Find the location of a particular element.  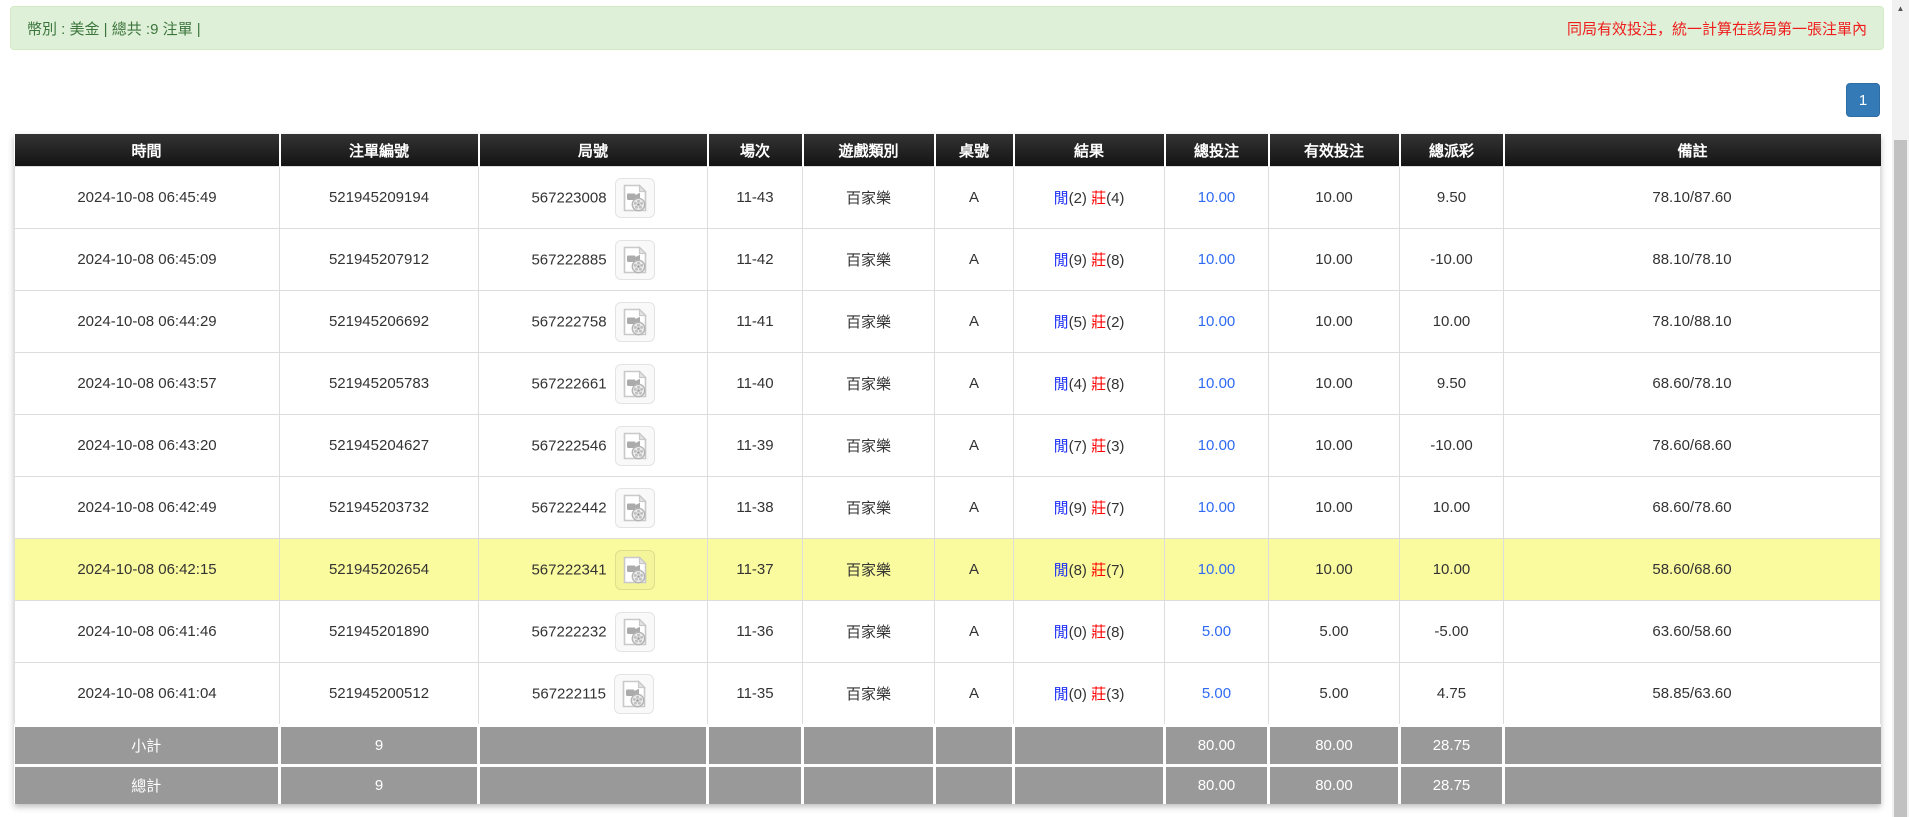

cell-time: 2024-10-08 06:42:15 is located at coordinates (147, 569).